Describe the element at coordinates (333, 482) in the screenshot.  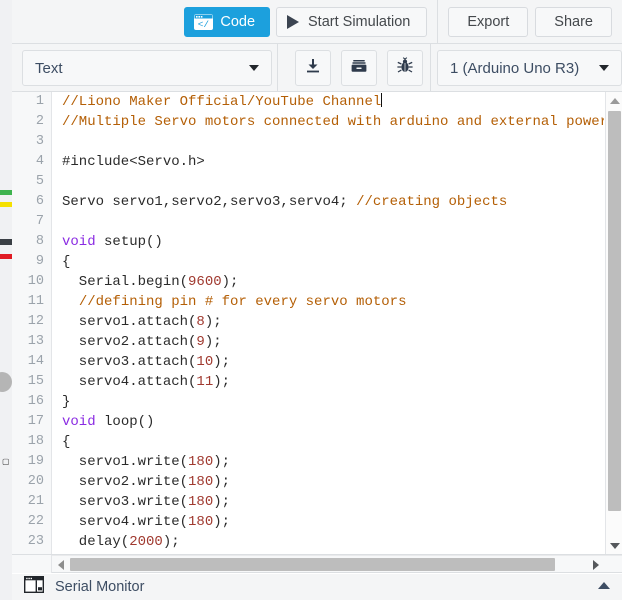
I see `code-line: servo2.write(180);` at that location.